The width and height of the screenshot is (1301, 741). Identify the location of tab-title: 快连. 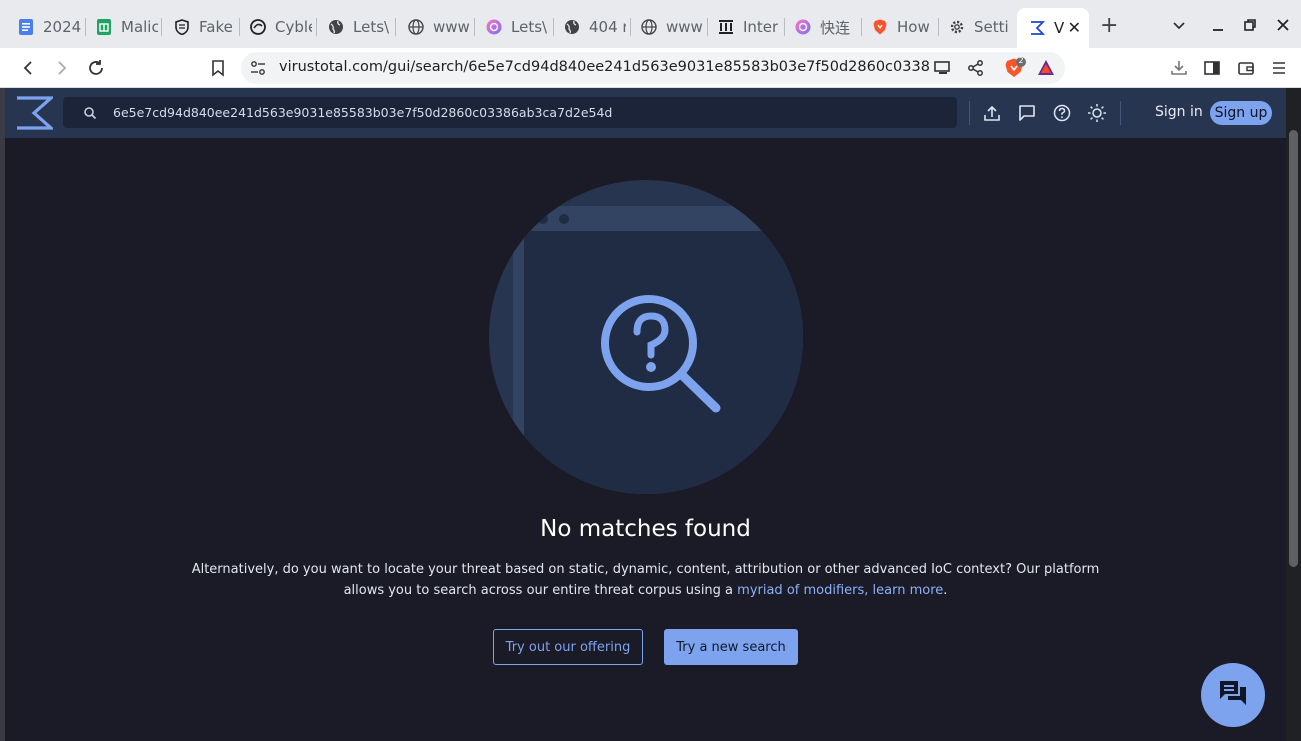
(835, 27).